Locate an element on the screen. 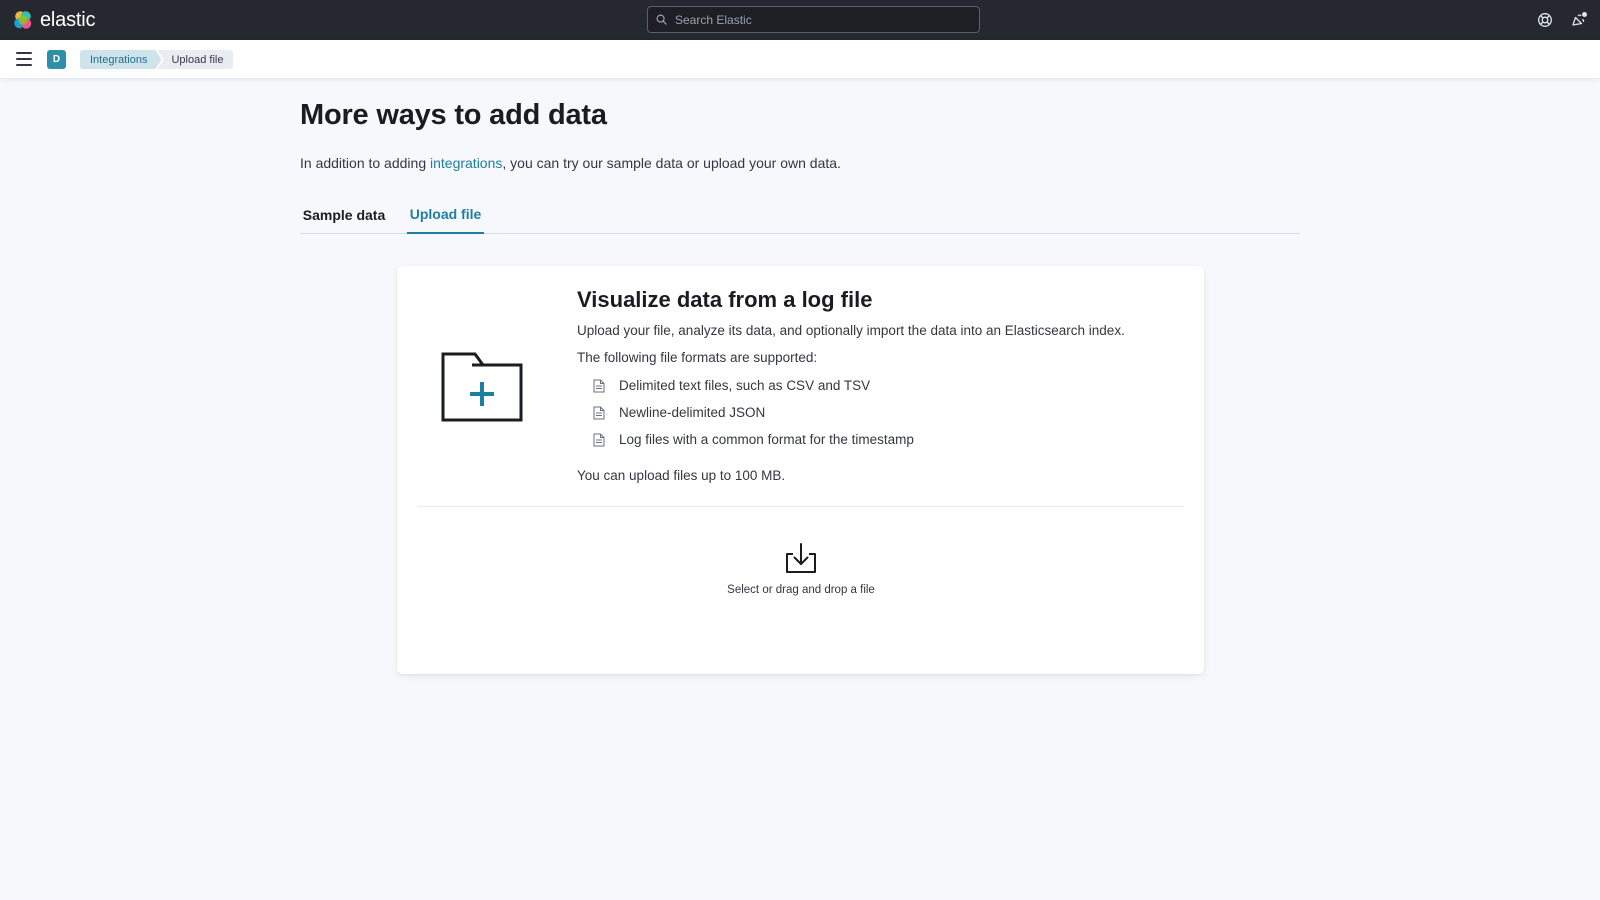 The height and width of the screenshot is (900, 1600). search-input is located at coordinates (820, 19).